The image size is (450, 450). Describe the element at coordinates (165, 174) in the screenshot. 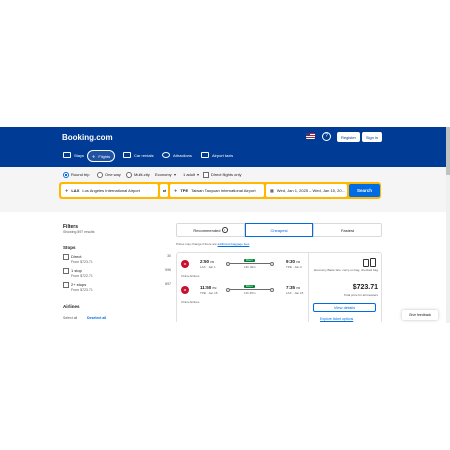

I see `cabin-select: Economy` at that location.